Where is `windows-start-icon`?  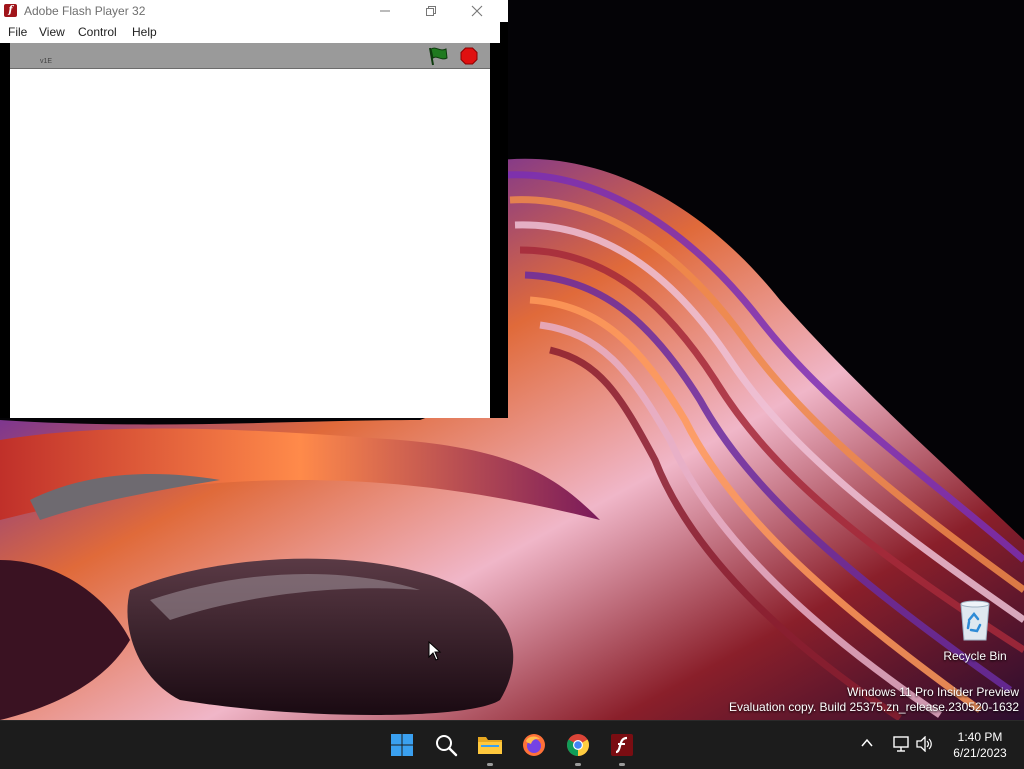
windows-start-icon is located at coordinates (402, 745).